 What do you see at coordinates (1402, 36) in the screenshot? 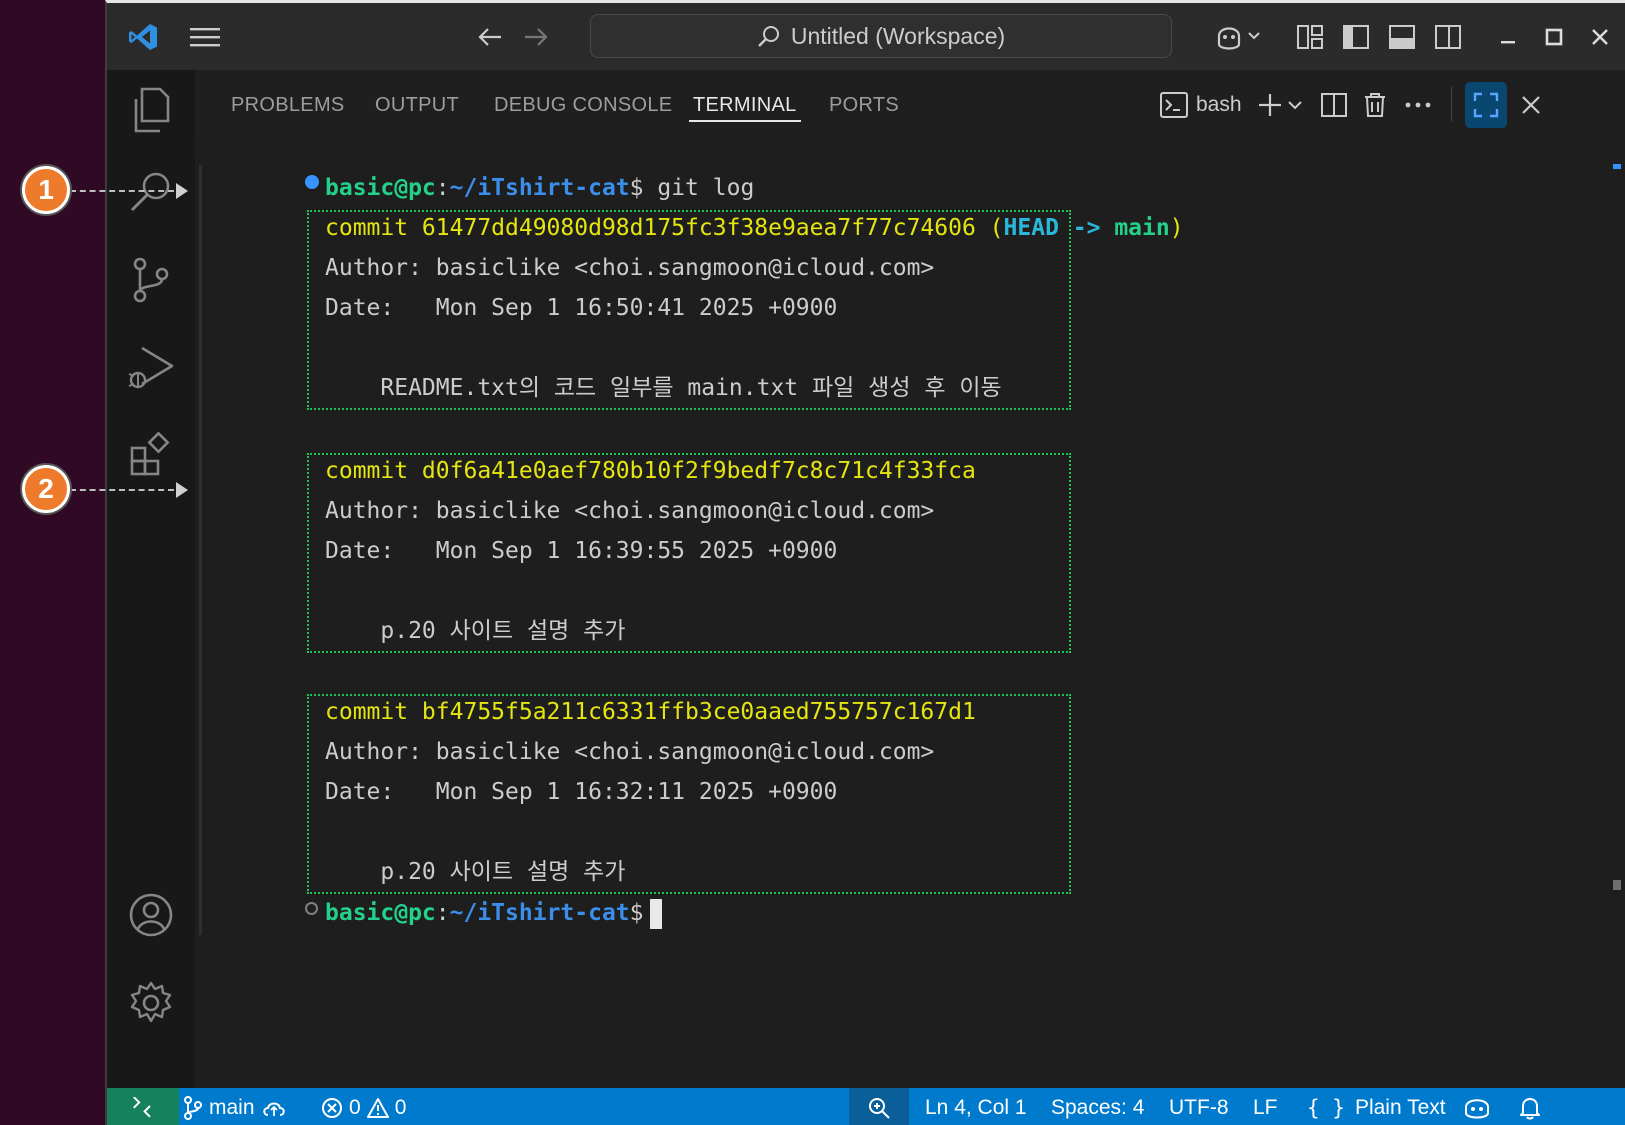
I see `toggle-panel-icon` at bounding box center [1402, 36].